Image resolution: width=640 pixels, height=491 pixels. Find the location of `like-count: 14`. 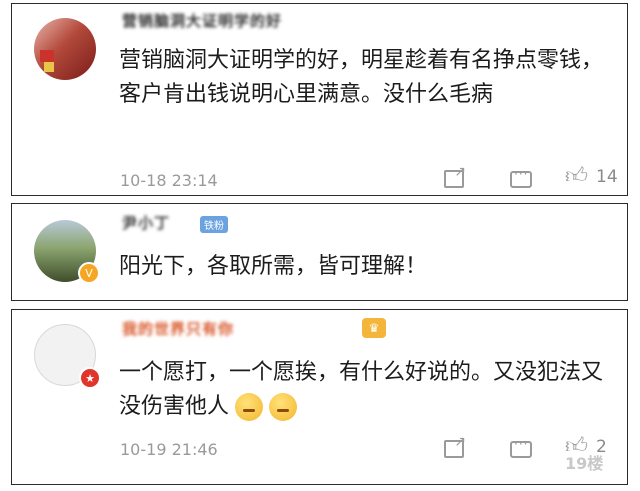

like-count: 14 is located at coordinates (607, 177).